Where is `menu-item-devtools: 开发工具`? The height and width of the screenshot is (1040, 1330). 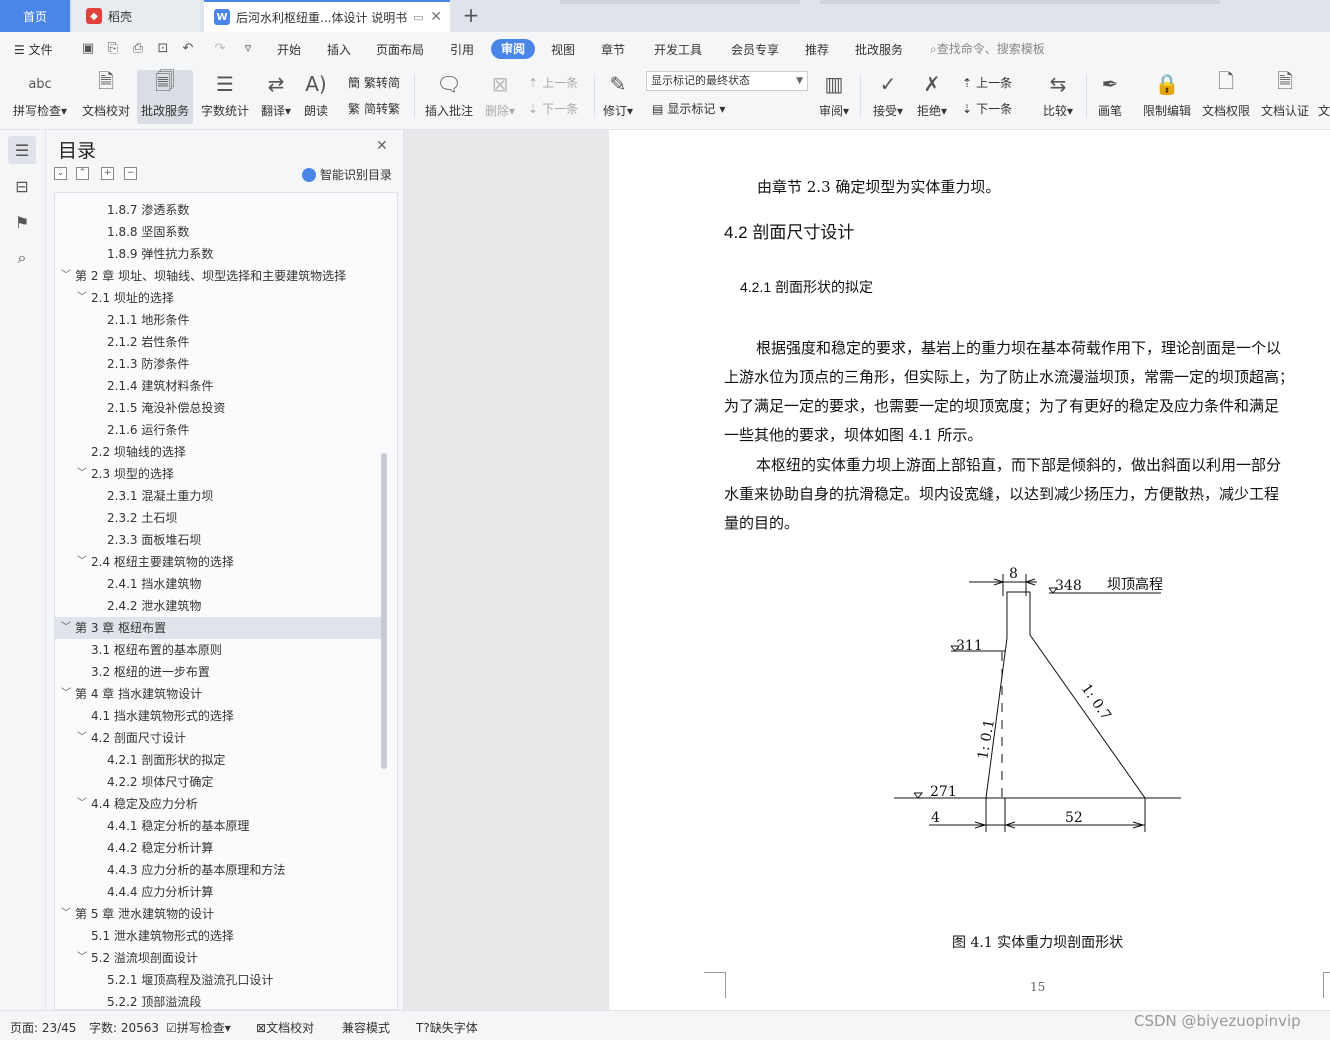 menu-item-devtools: 开发工具 is located at coordinates (678, 50).